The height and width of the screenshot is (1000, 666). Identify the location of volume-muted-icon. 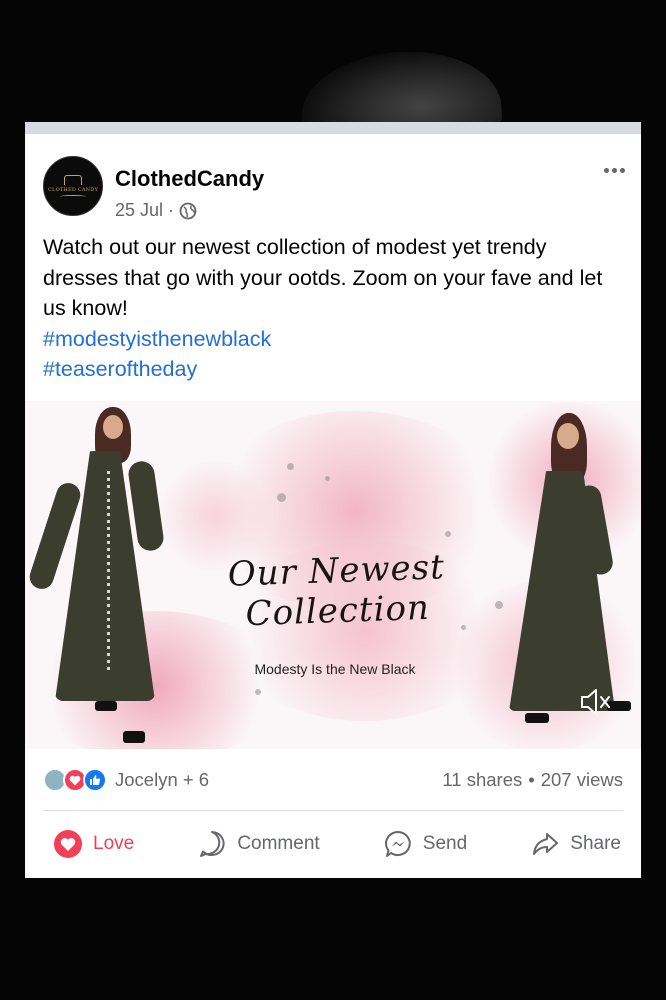
(595, 702).